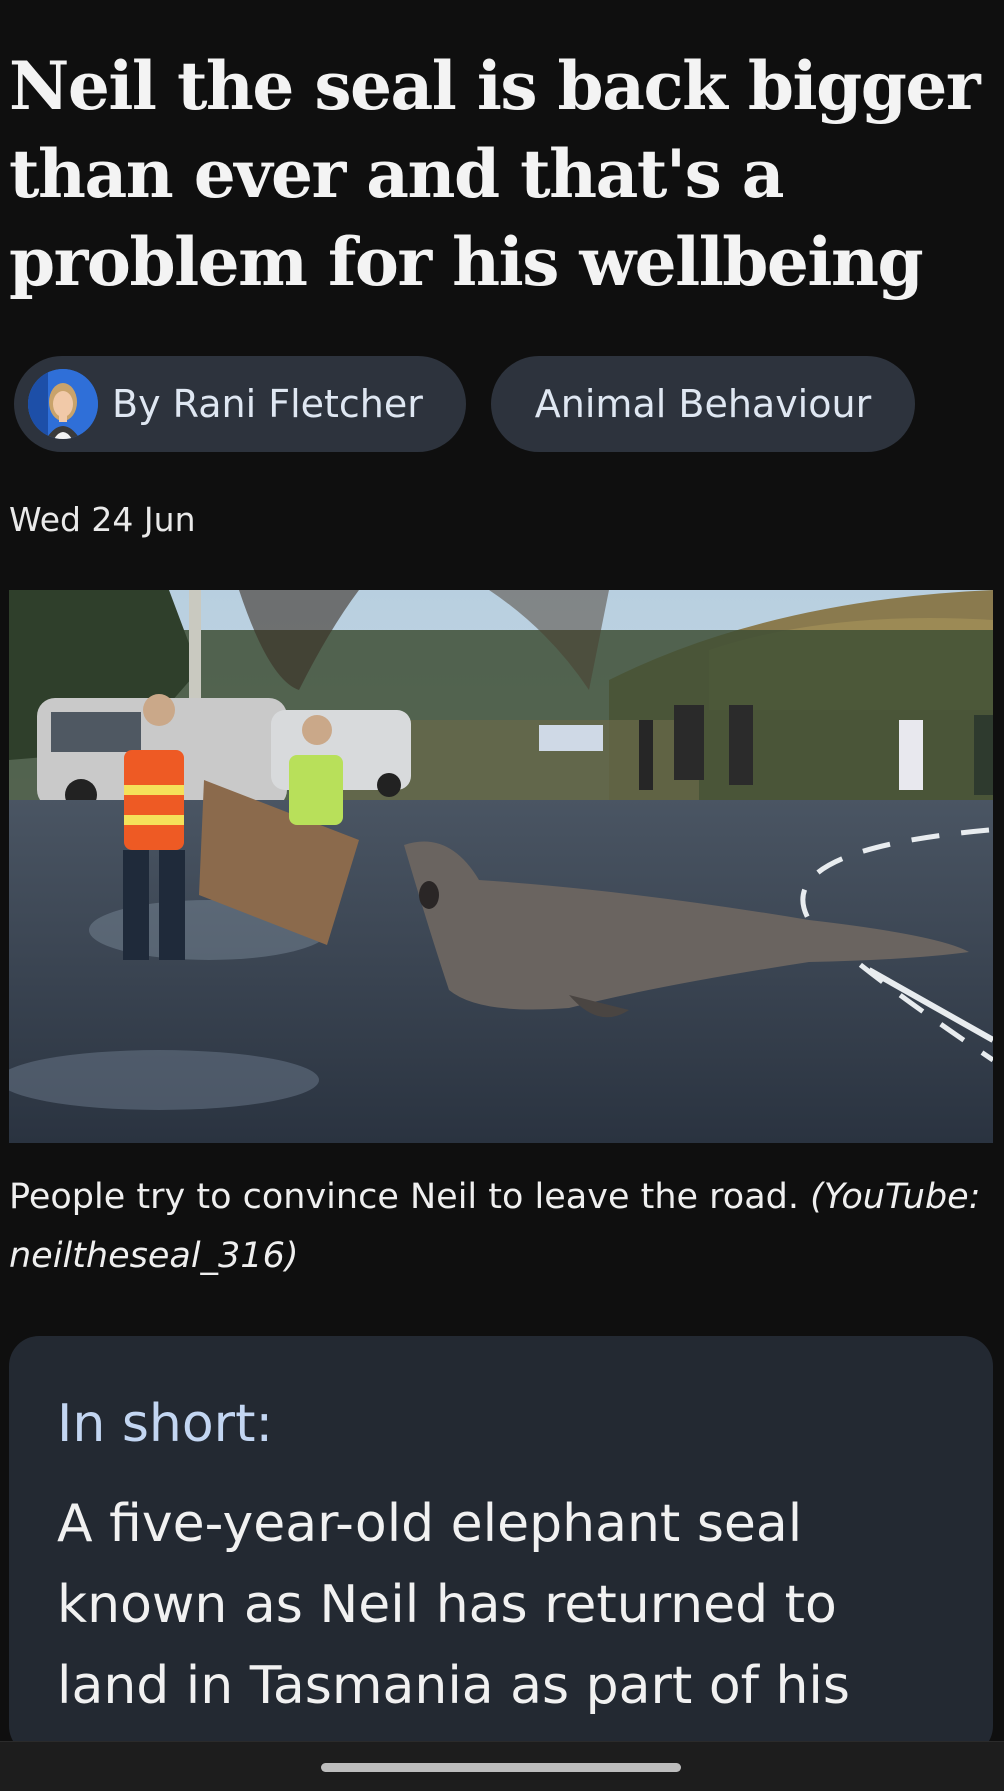 This screenshot has height=1791, width=1004. I want to click on home-indicator, so click(501, 1767).